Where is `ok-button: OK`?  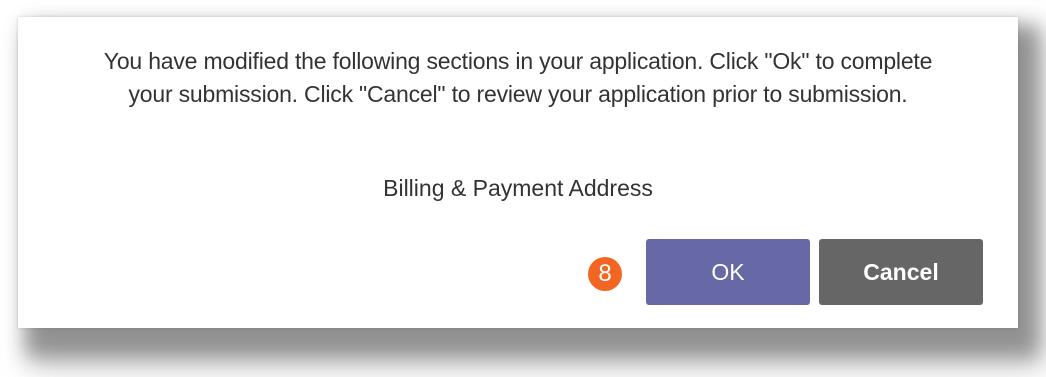
ok-button: OK is located at coordinates (728, 272).